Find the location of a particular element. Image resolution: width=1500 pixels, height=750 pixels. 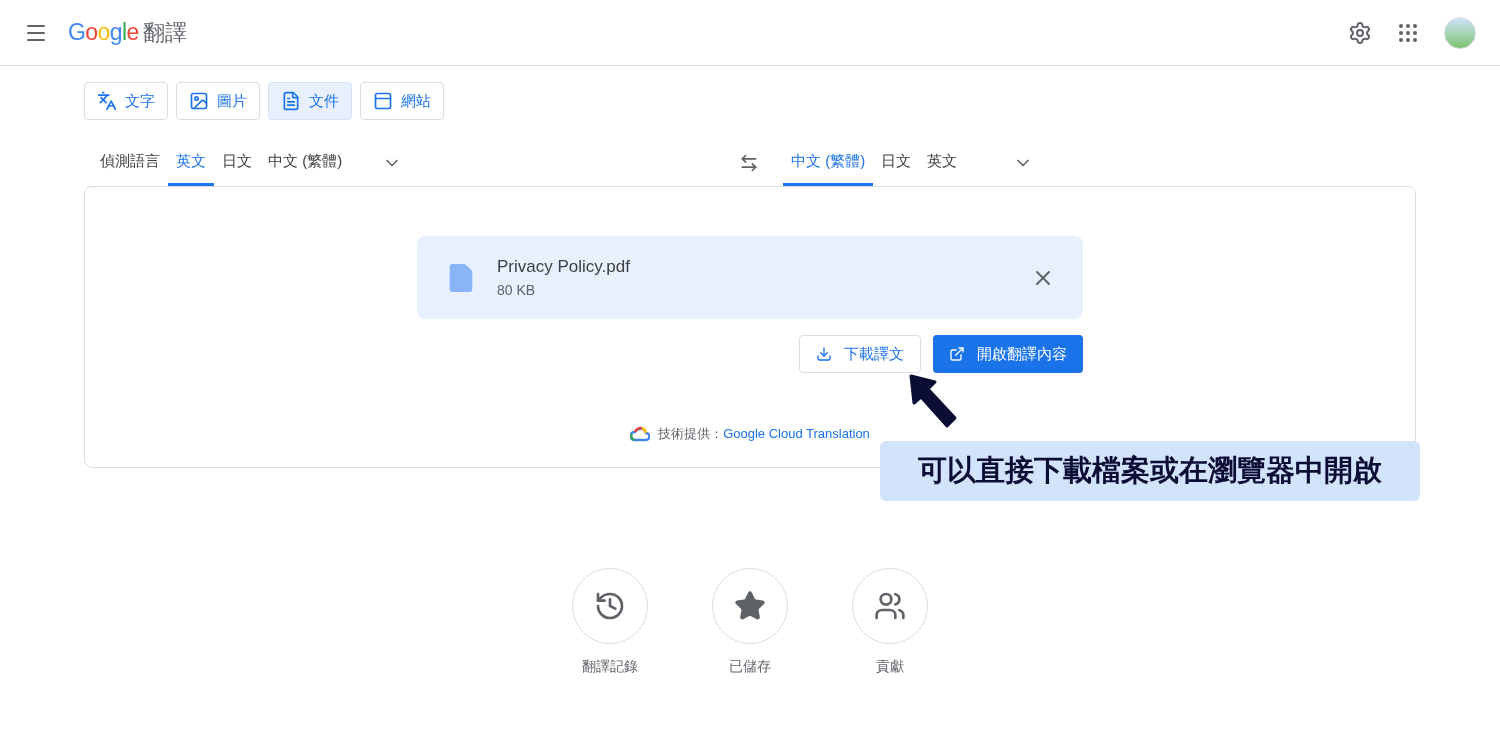

people-icon is located at coordinates (890, 606).